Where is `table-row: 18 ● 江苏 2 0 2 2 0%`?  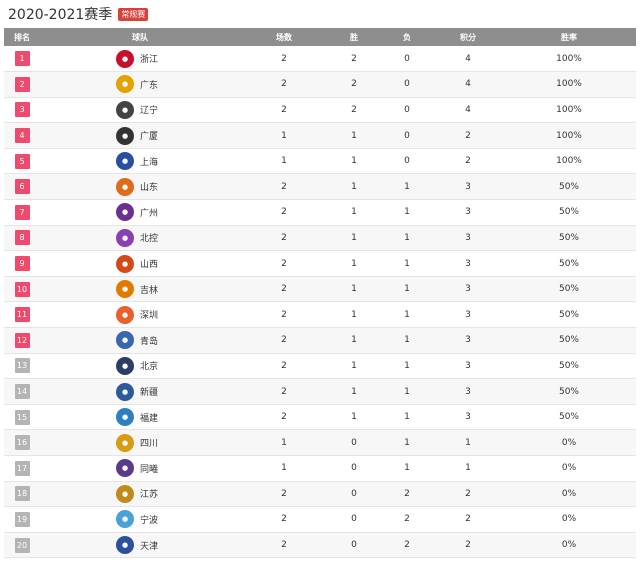
table-row: 18 ● 江苏 2 0 2 2 0% is located at coordinates (320, 494).